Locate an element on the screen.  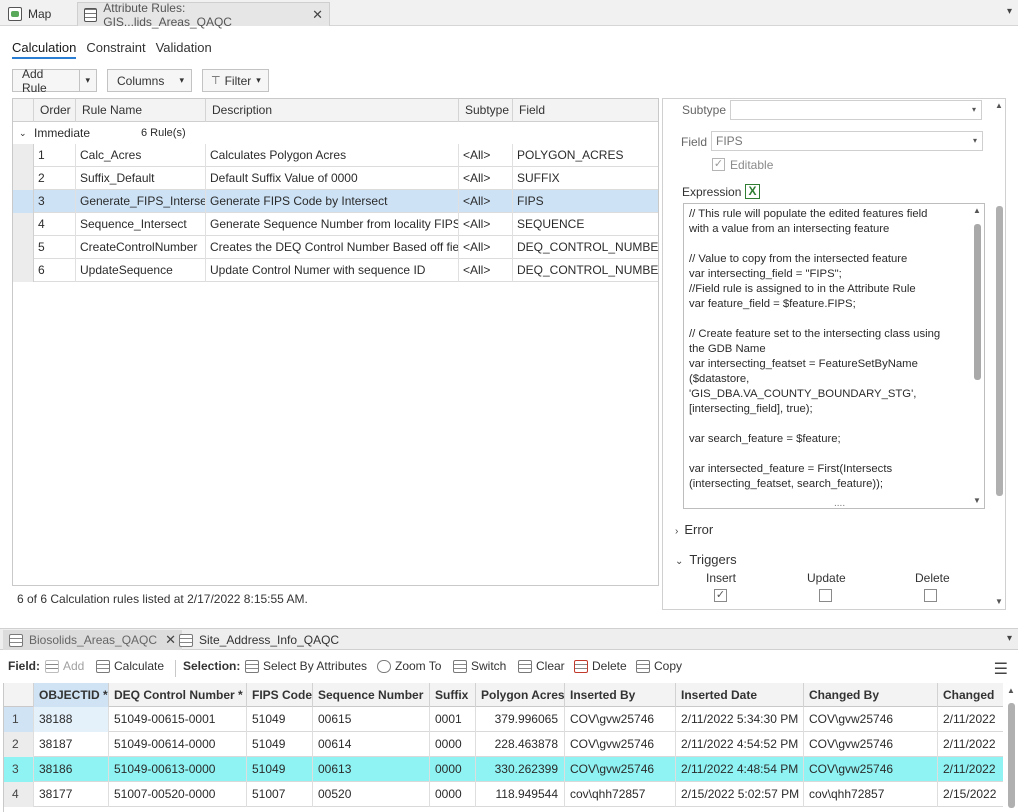
cell-sequence-number: 00613 is located at coordinates (371, 769).